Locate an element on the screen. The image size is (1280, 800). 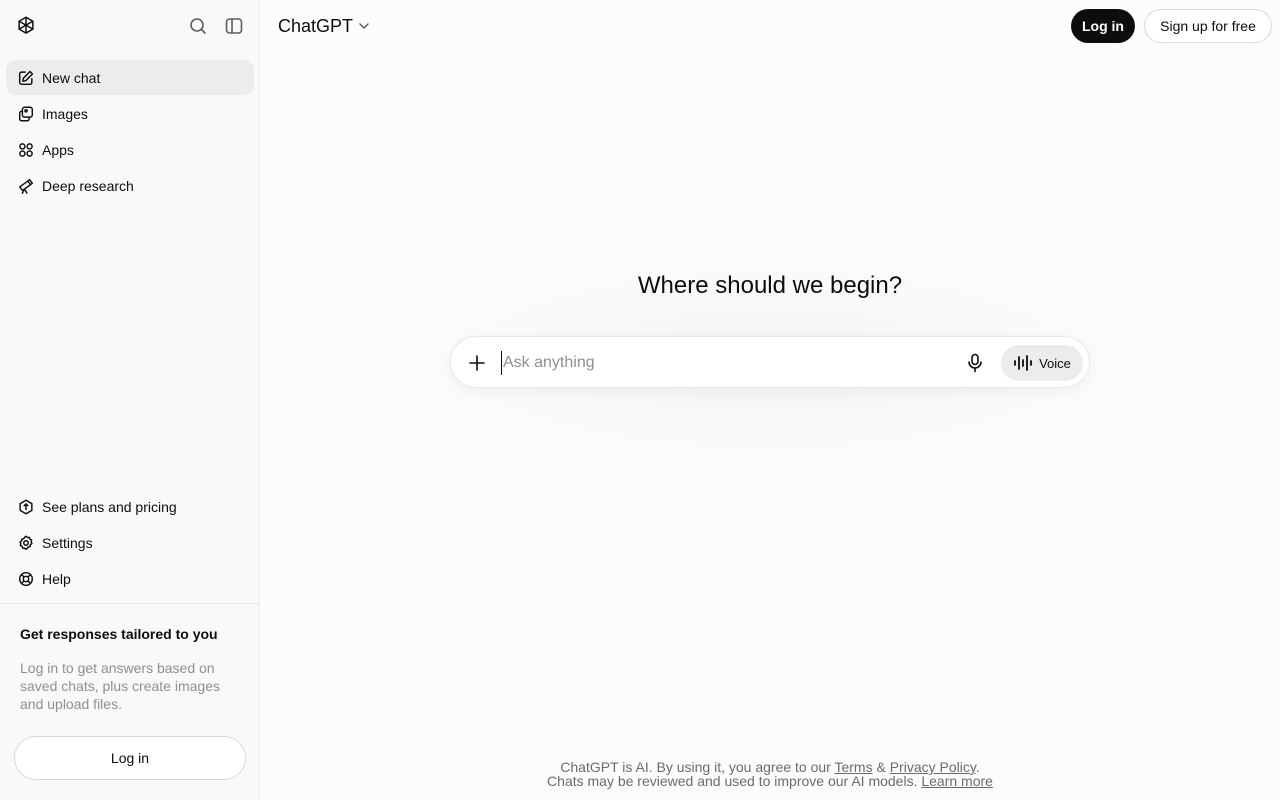
openai-logo-icon is located at coordinates (26, 26).